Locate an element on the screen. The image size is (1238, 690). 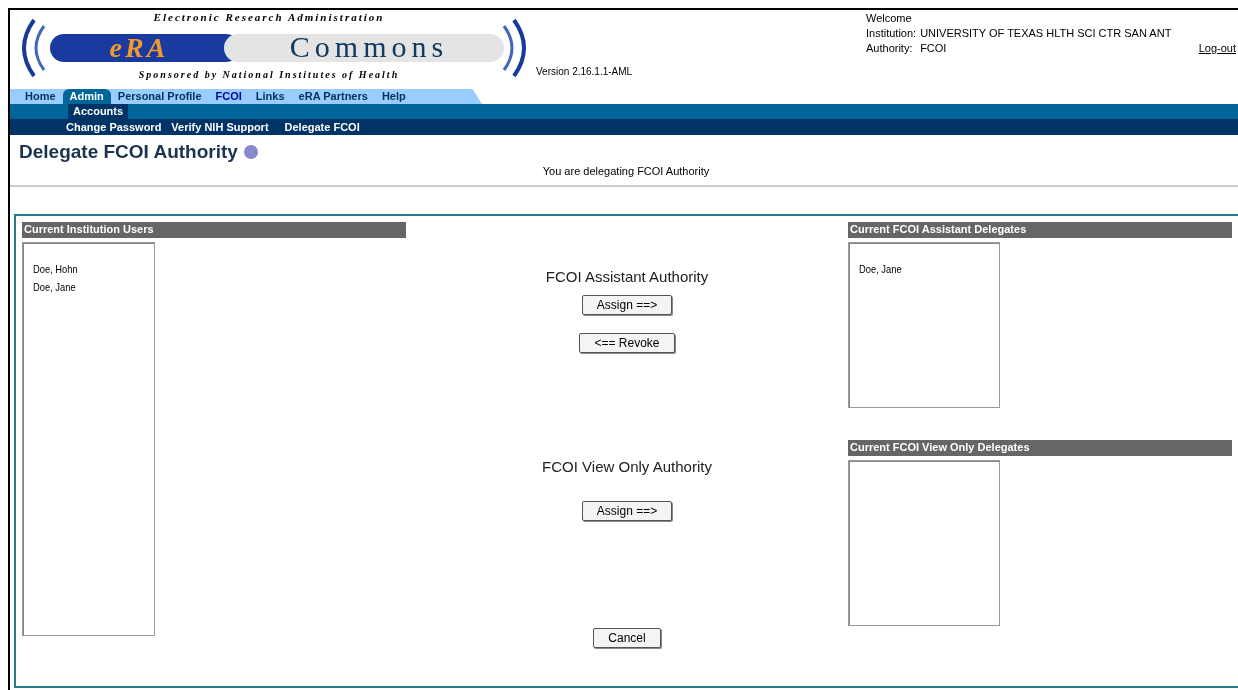
help-icon is located at coordinates (250, 152).